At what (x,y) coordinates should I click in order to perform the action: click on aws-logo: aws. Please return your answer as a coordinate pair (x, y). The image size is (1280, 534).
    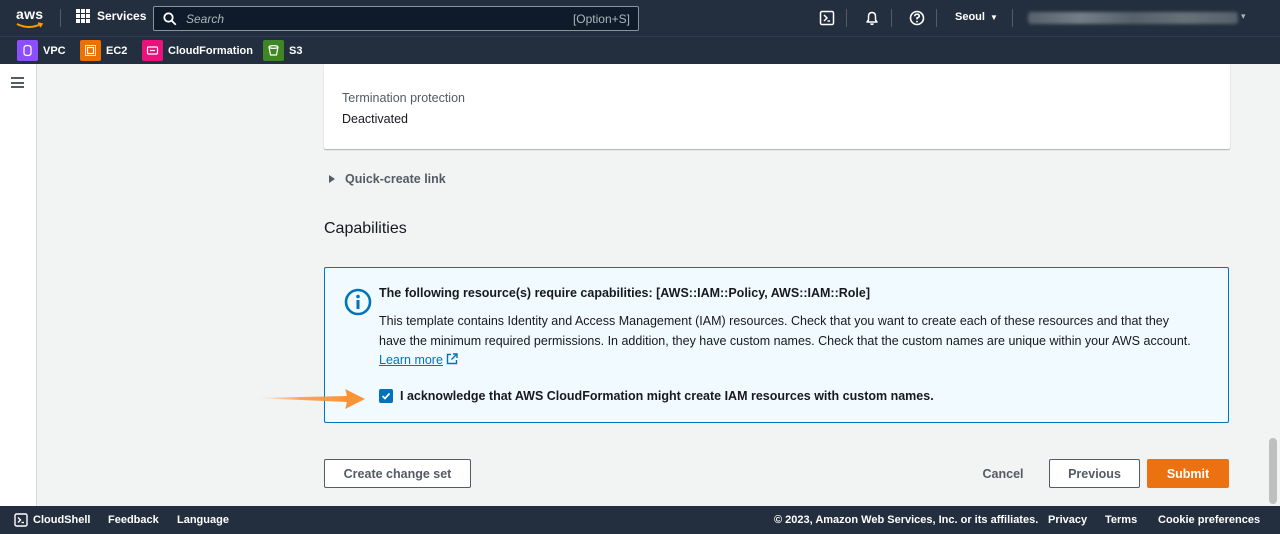
    Looking at the image, I should click on (31, 18).